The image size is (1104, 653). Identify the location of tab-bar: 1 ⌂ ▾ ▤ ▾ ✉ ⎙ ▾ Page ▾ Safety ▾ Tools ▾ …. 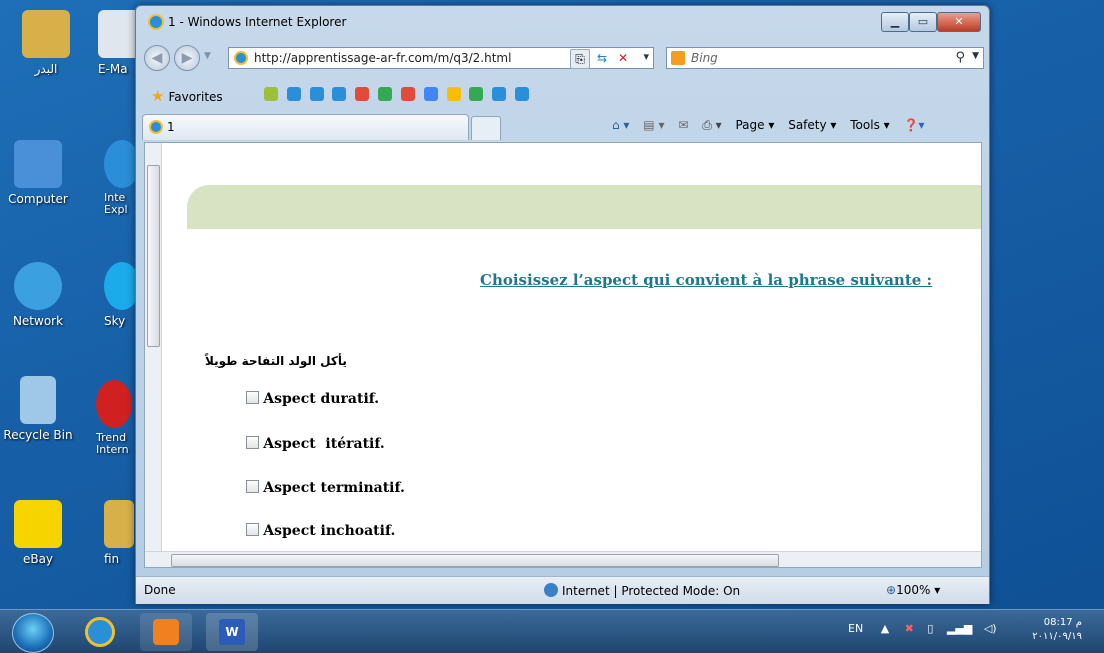
(562, 126).